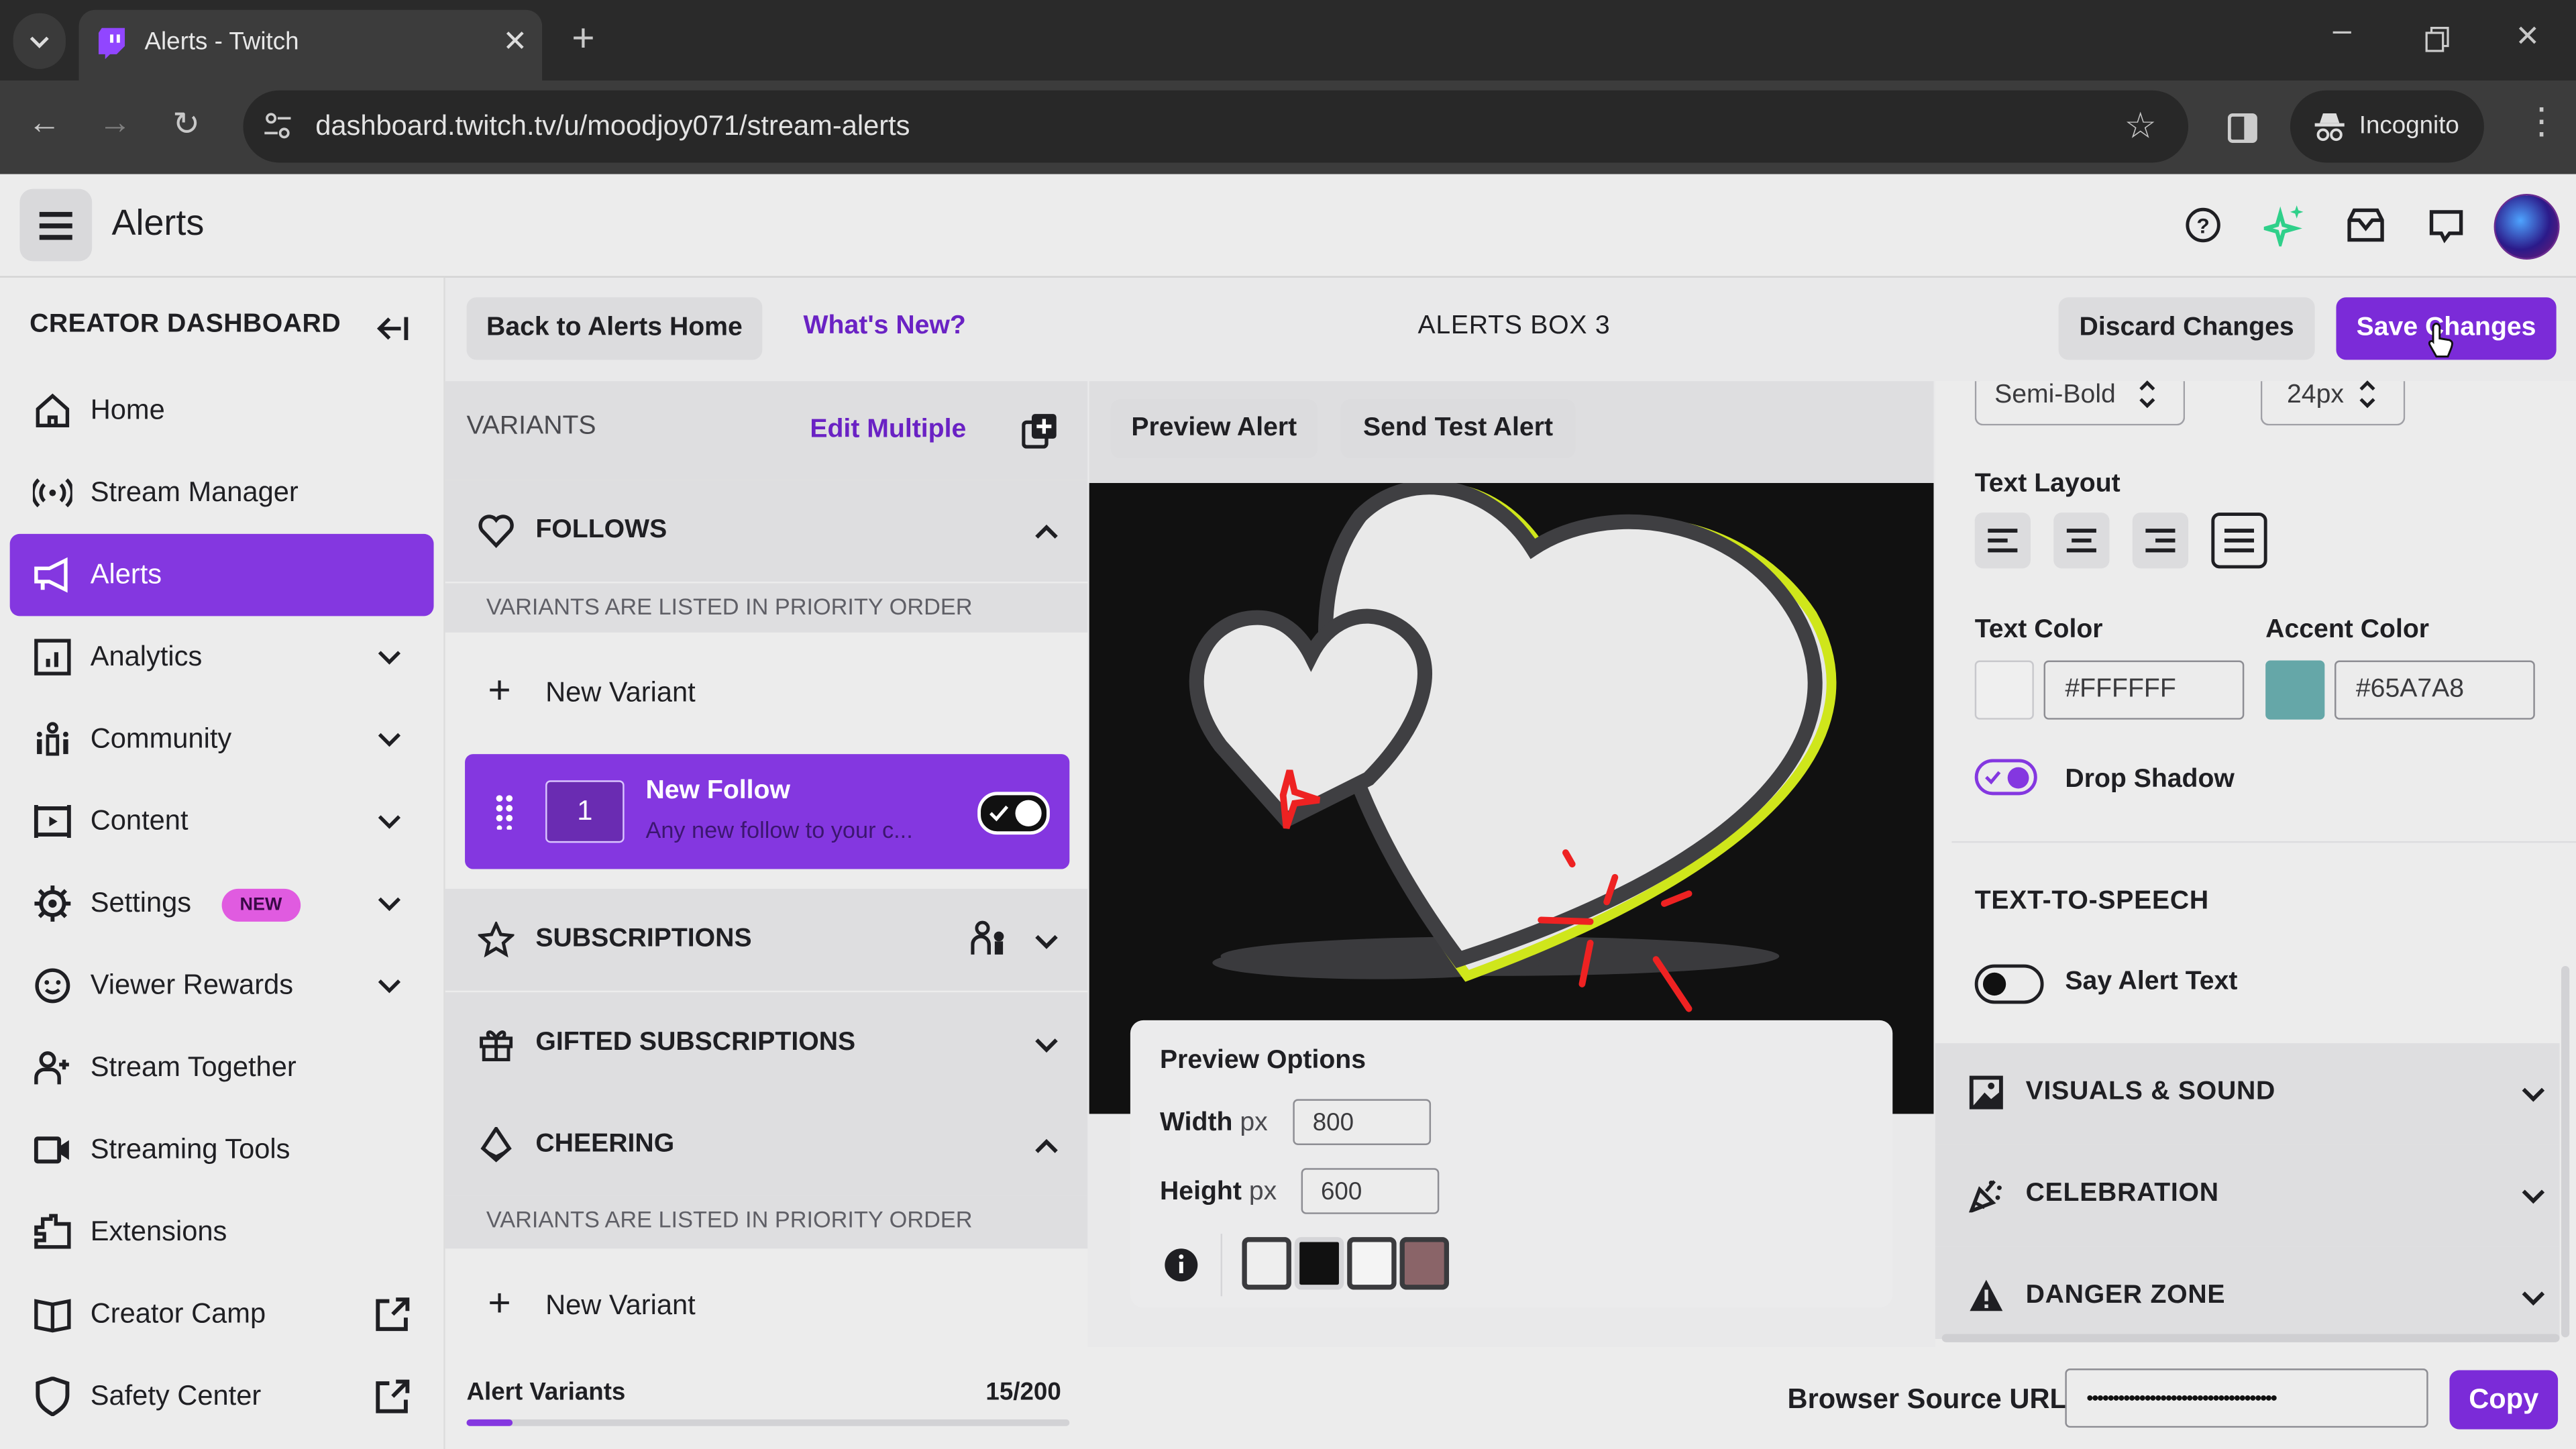 This screenshot has width=2576, height=1449. I want to click on section-celebration: CELEBRATION, so click(2247, 1195).